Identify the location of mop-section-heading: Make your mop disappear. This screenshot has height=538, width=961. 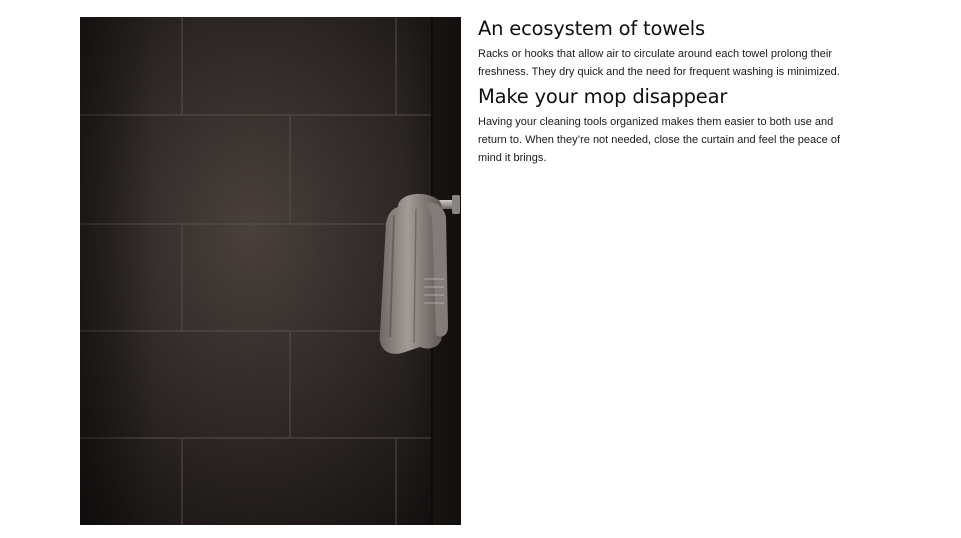
(603, 96).